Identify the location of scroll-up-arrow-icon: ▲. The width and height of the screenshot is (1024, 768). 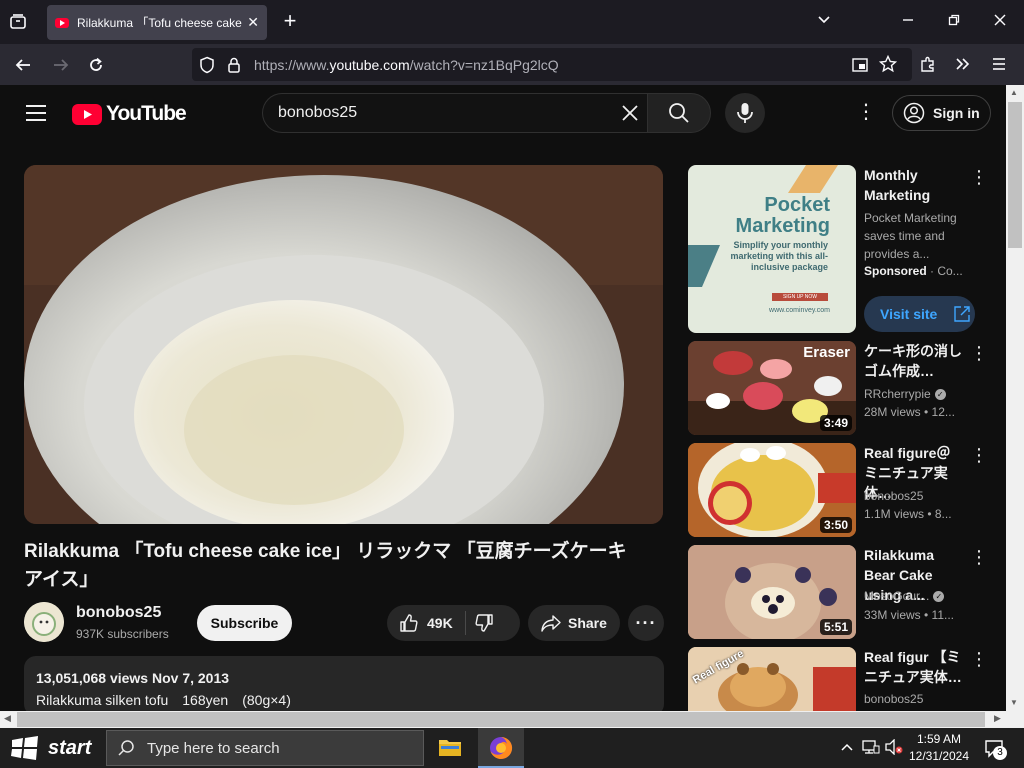
(1014, 92).